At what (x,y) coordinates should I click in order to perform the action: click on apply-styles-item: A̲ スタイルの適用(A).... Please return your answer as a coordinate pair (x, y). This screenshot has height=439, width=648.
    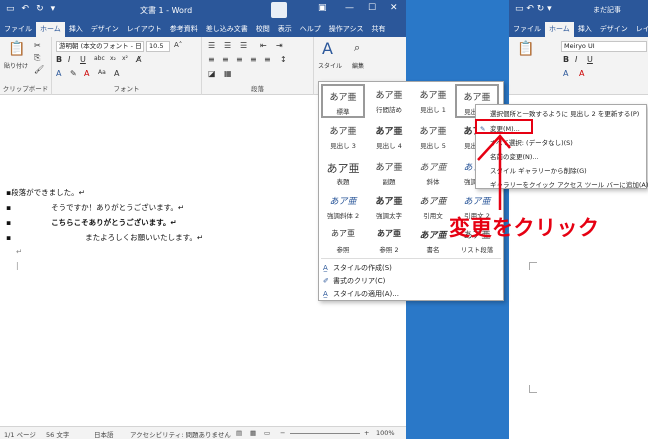
    Looking at the image, I should click on (361, 294).